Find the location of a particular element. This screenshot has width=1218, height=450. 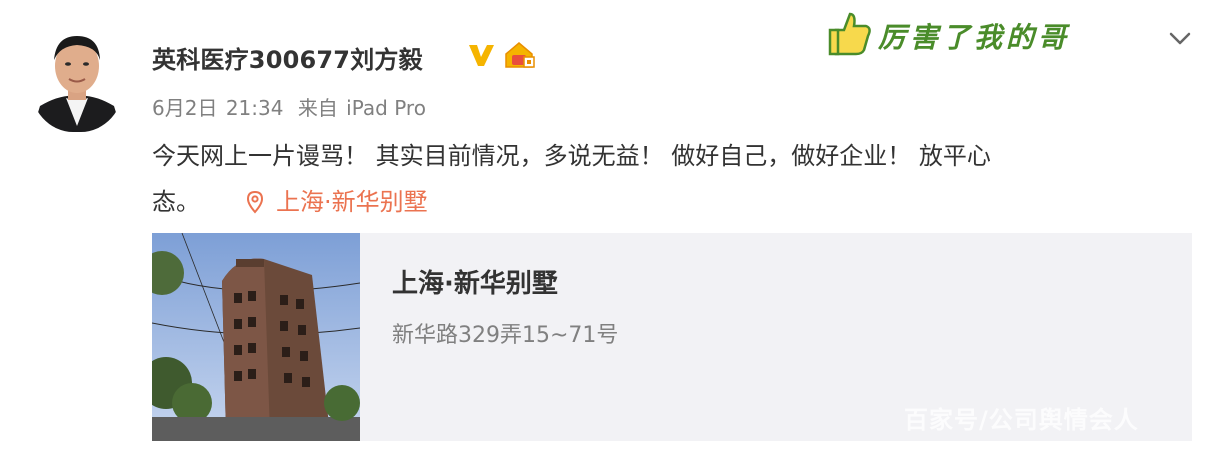

post-meta: 6月2日 21:34 来自 iPad Pro is located at coordinates (290, 106).